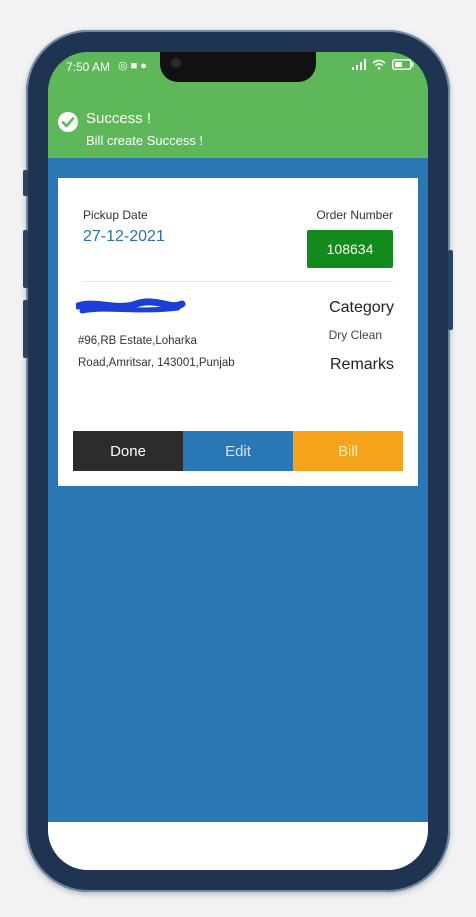 The image size is (476, 917). I want to click on camera-lens, so click(176, 63).